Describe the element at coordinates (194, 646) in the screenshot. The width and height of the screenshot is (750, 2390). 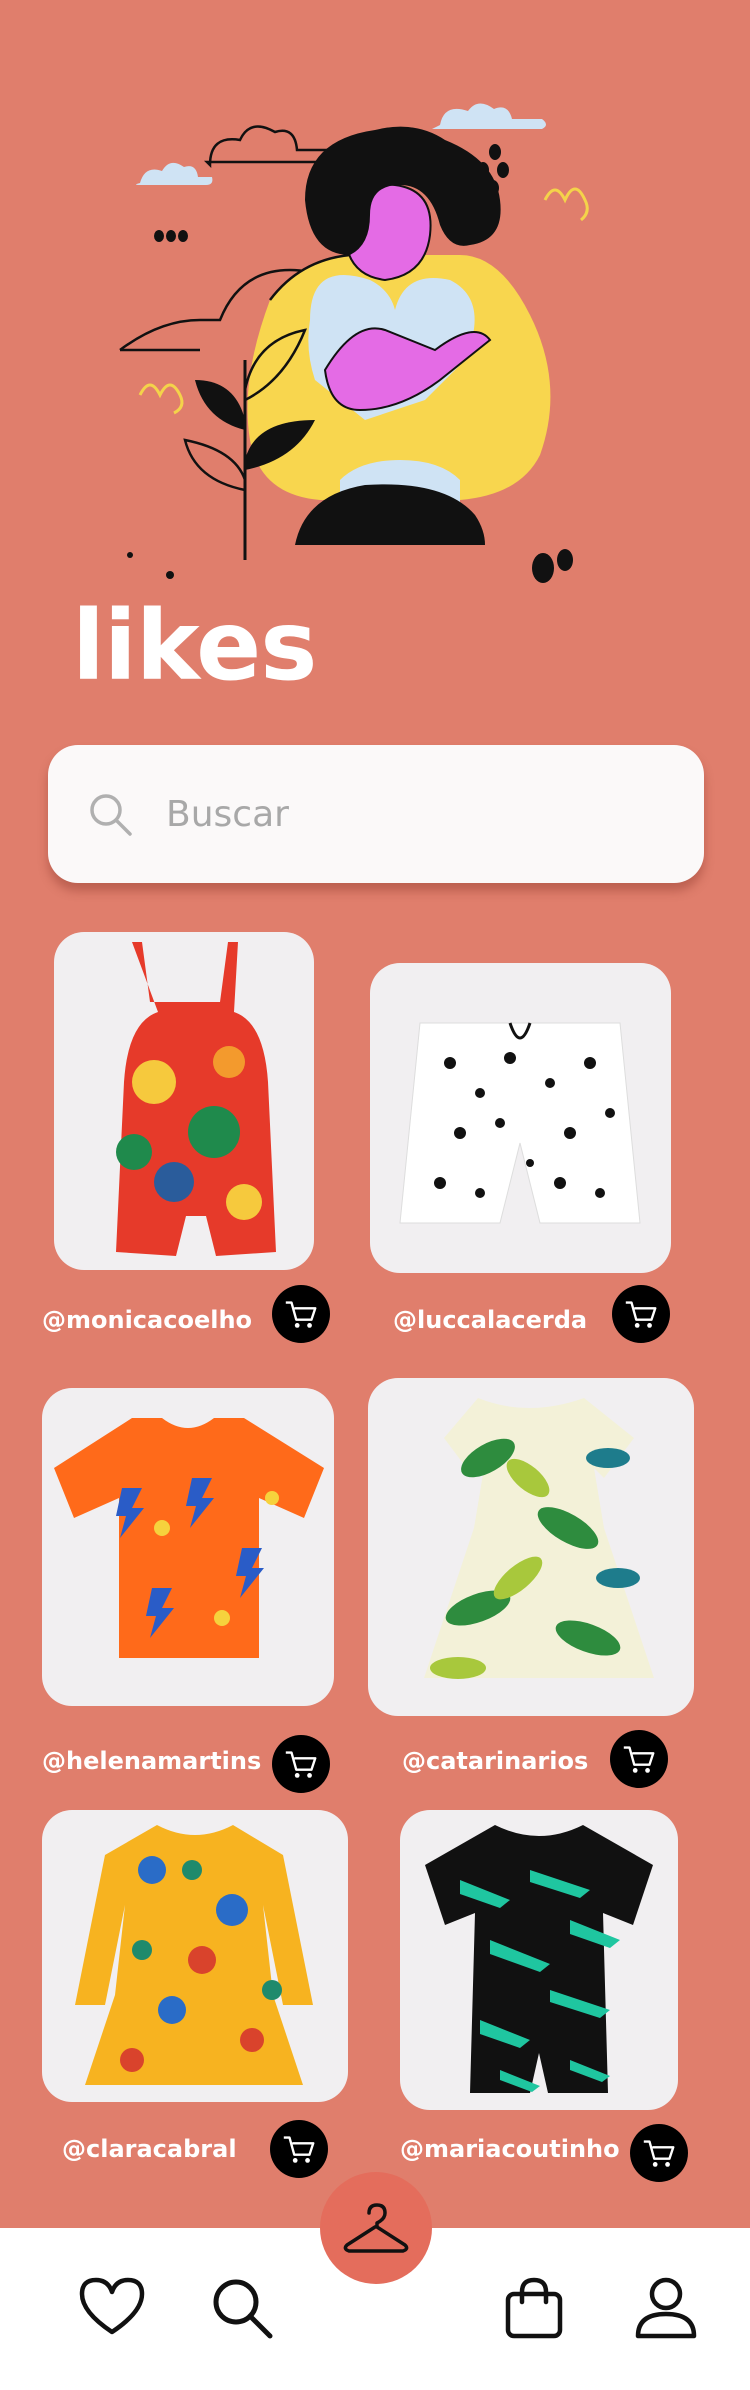
I see `page-title: likes` at that location.